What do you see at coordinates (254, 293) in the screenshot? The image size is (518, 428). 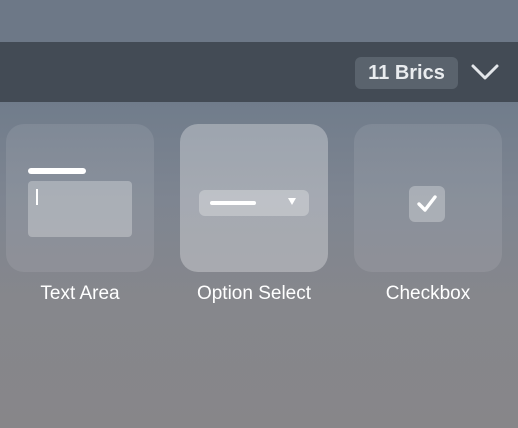 I see `brick-label-option-select: Option Select` at bounding box center [254, 293].